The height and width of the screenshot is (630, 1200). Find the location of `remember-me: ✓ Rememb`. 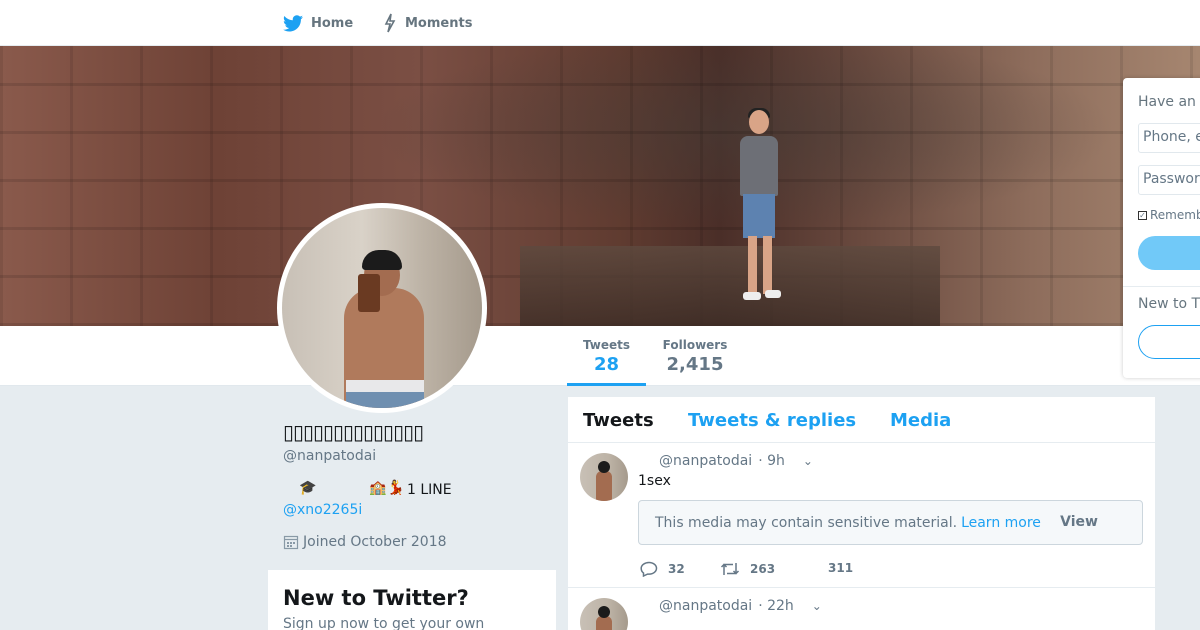

remember-me: ✓ Rememb is located at coordinates (1169, 215).